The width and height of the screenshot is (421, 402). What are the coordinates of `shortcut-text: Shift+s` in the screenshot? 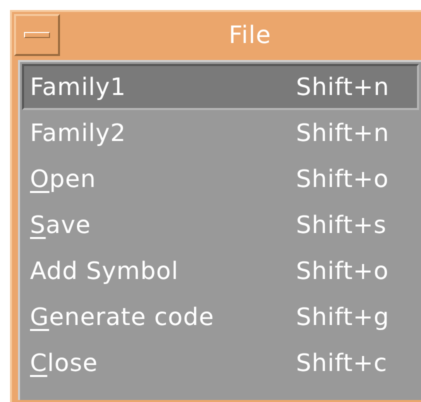 It's located at (341, 225).